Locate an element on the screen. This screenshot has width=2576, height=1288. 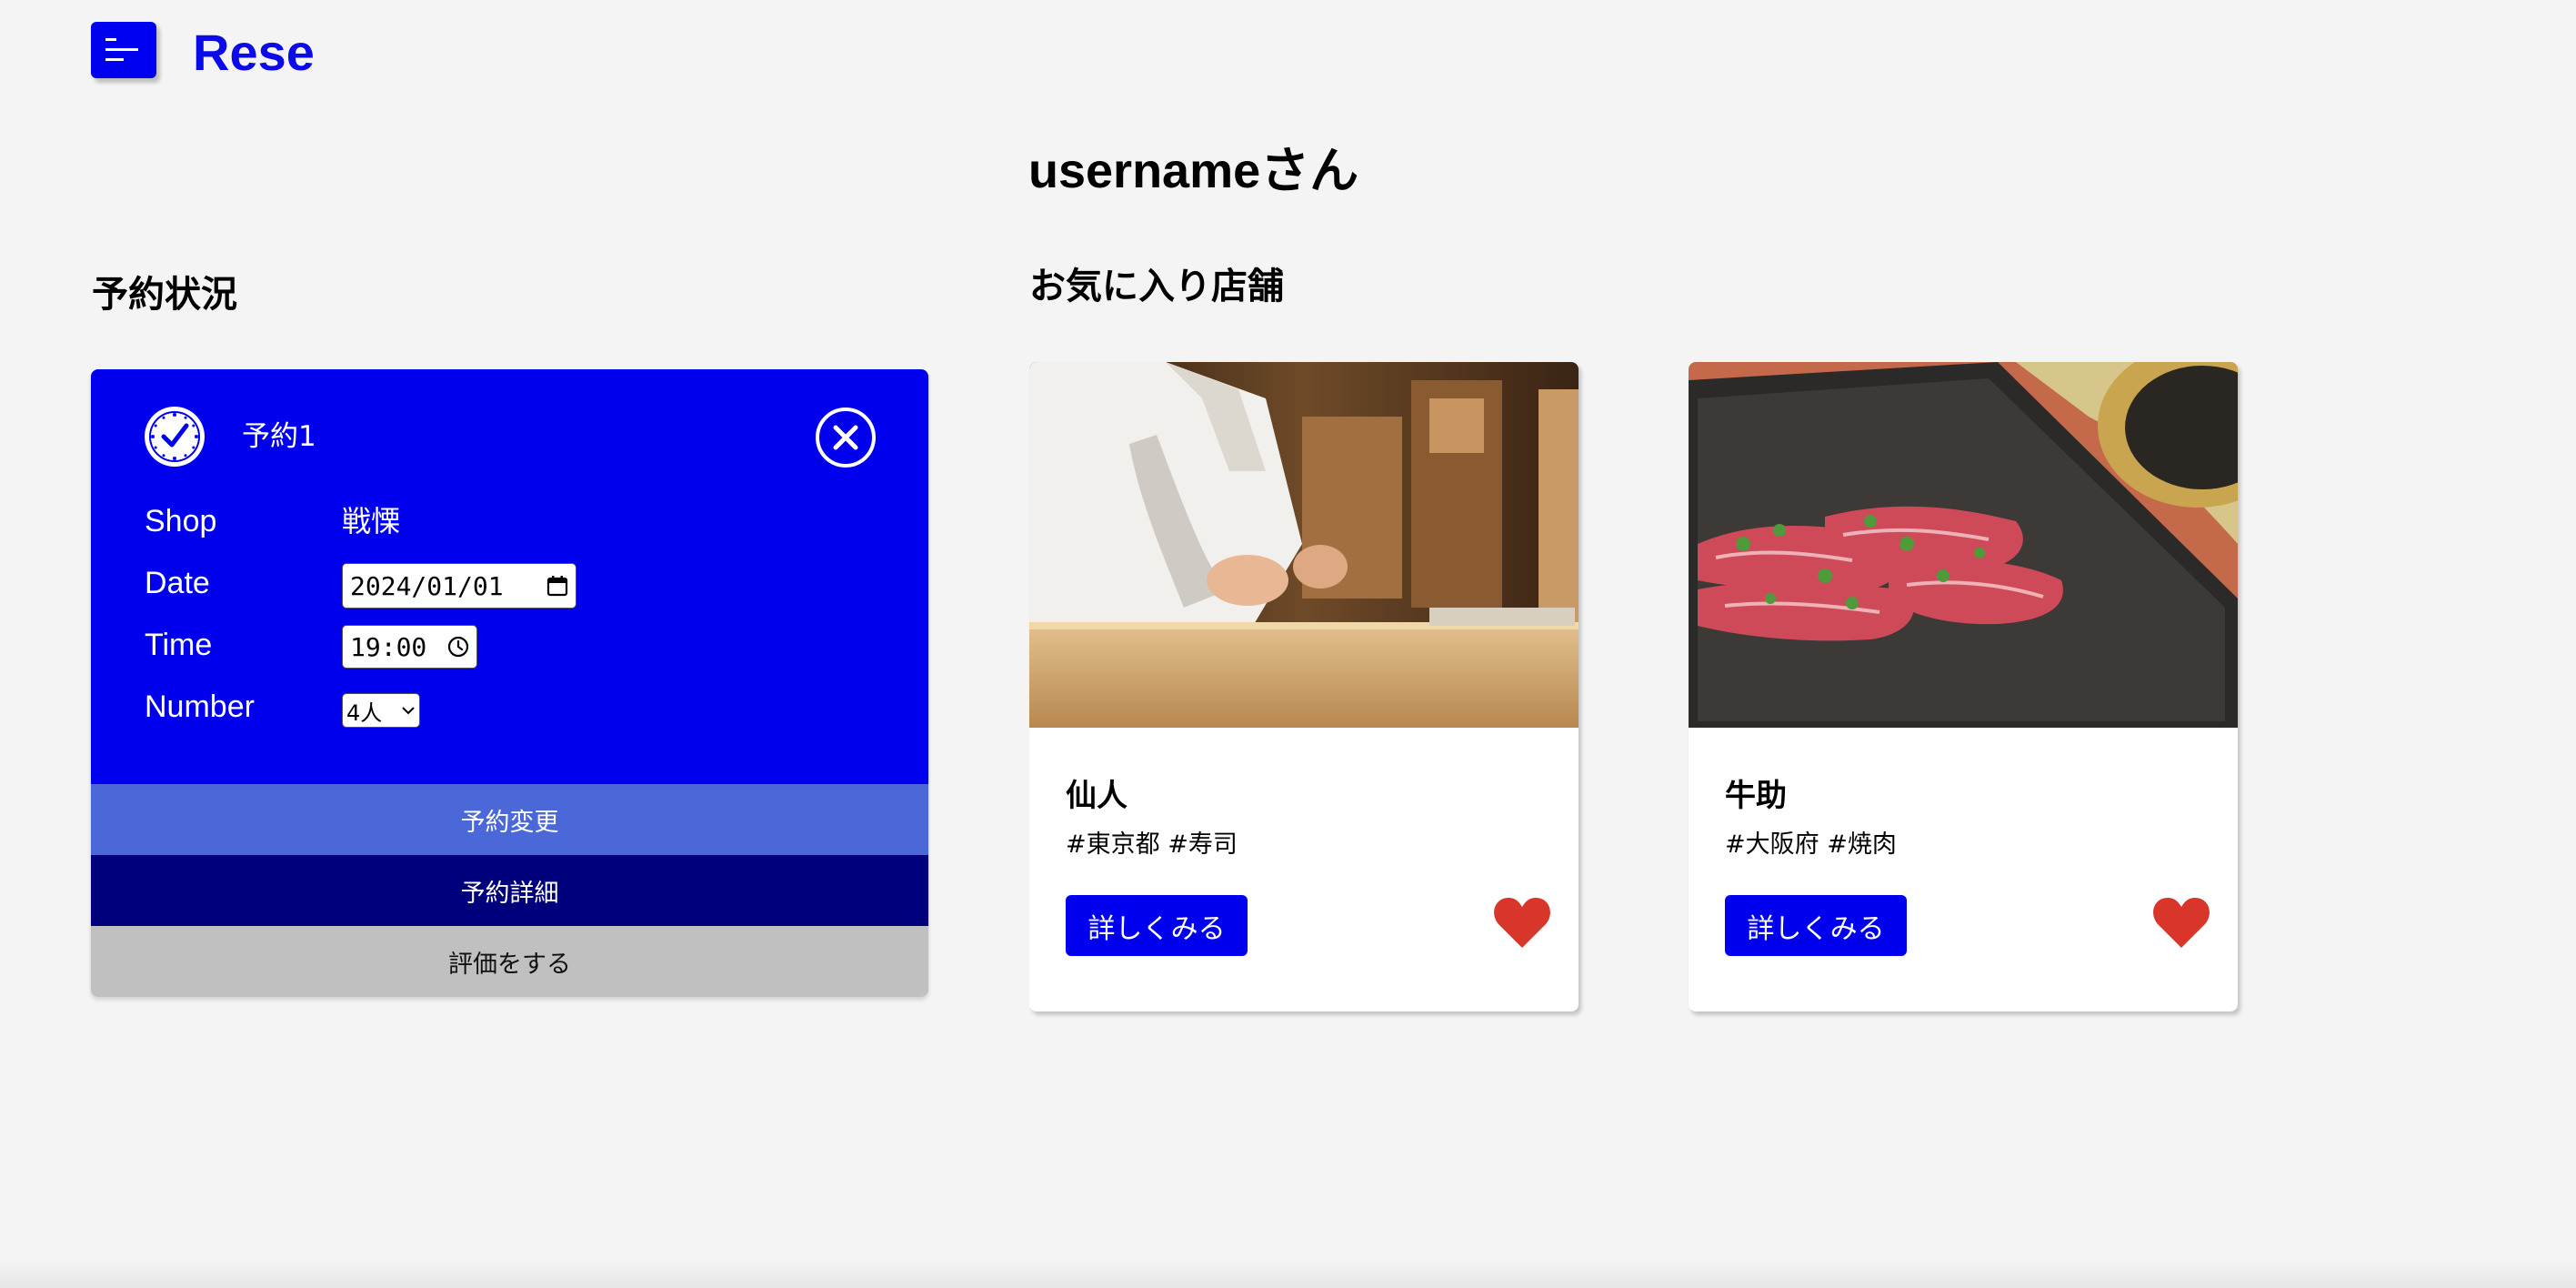
number-label: Number is located at coordinates (200, 706).